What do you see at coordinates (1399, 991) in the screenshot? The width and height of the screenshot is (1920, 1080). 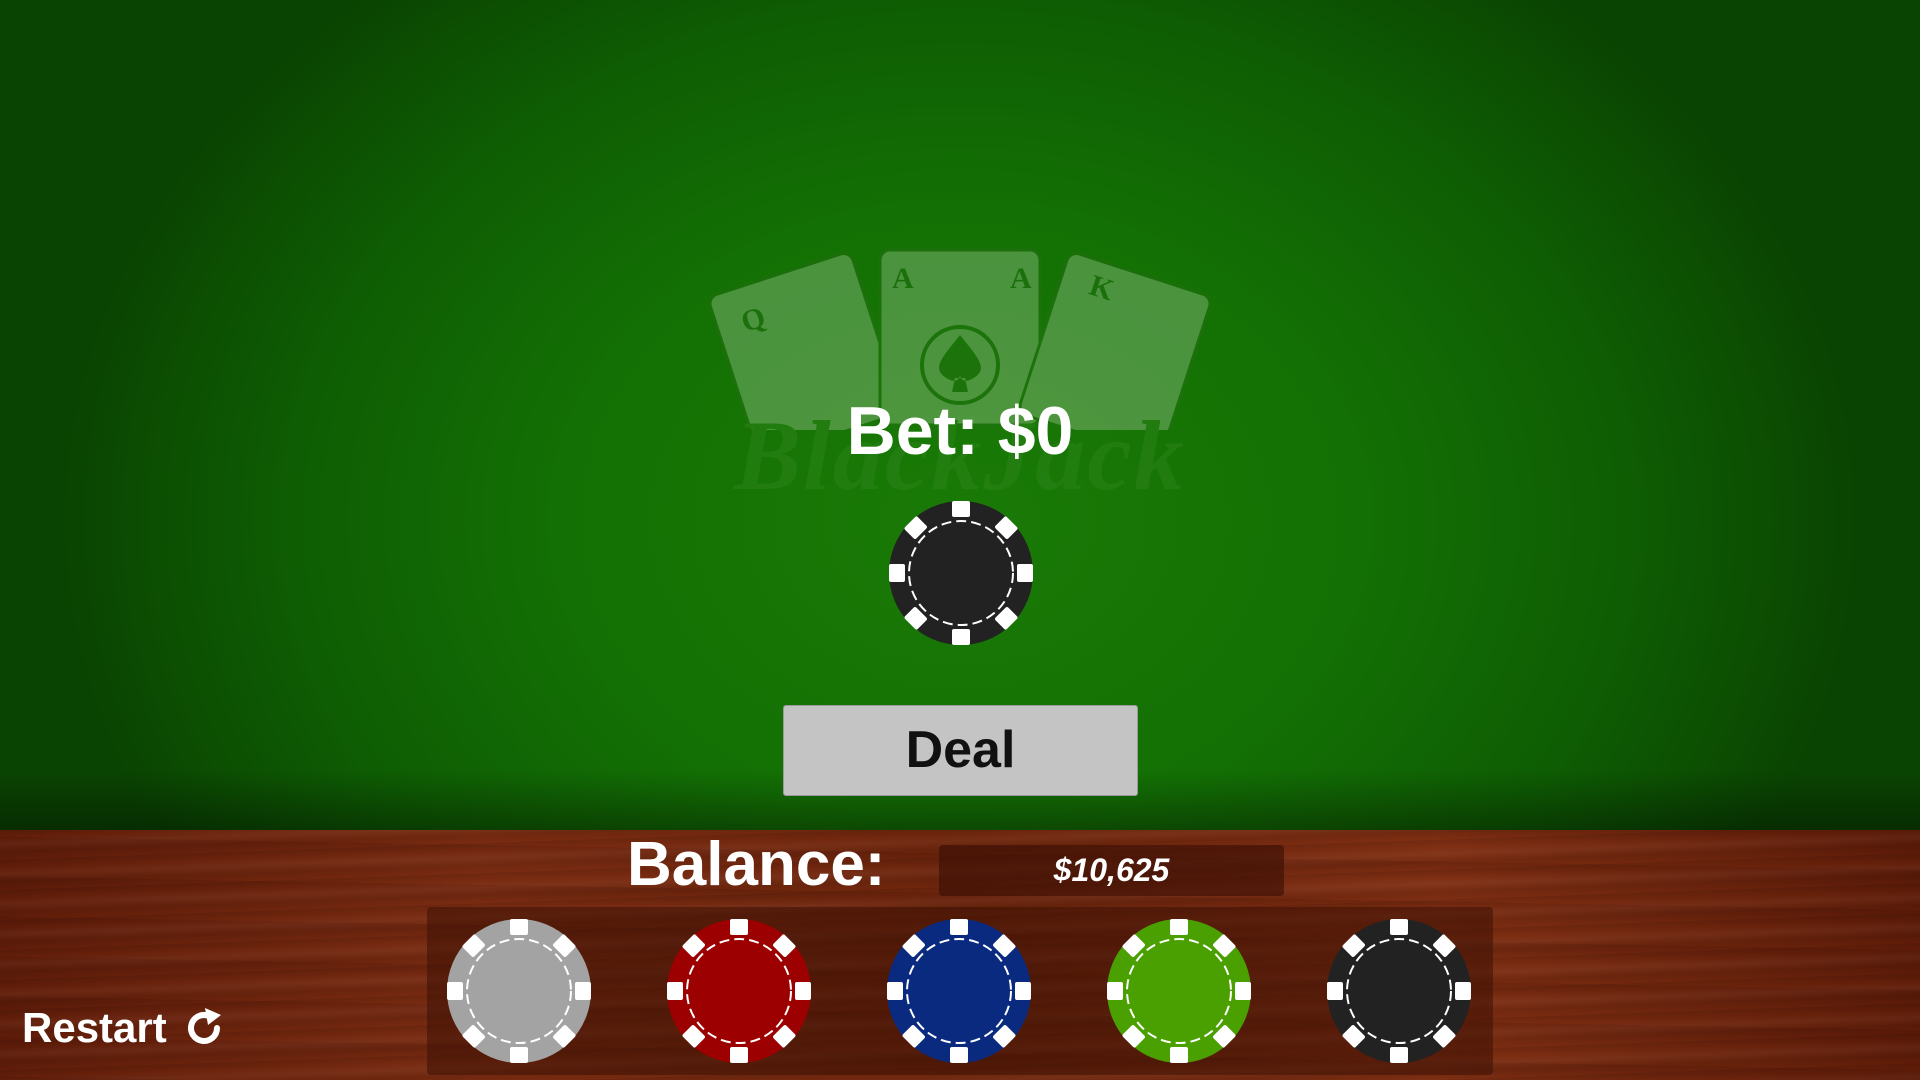 I see `chip-black` at bounding box center [1399, 991].